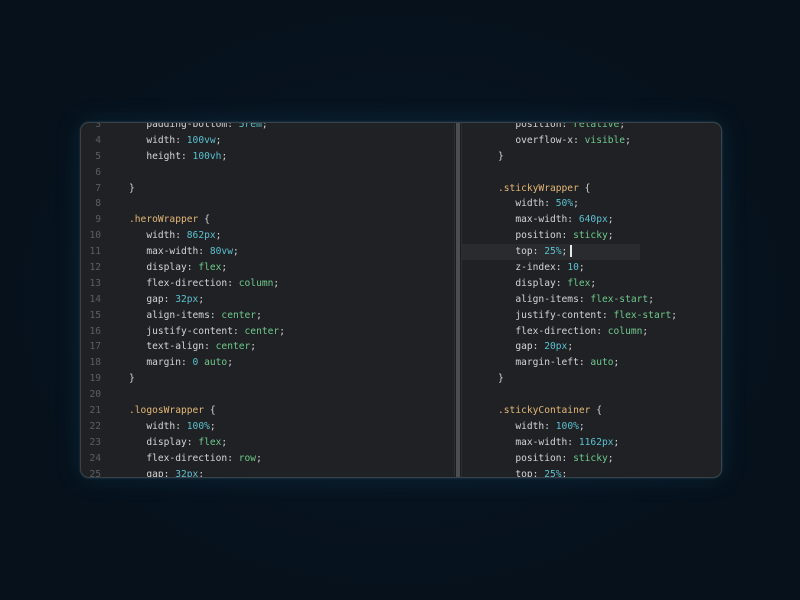  Describe the element at coordinates (267, 443) in the screenshot. I see `code-line: 23 display: flex;` at that location.